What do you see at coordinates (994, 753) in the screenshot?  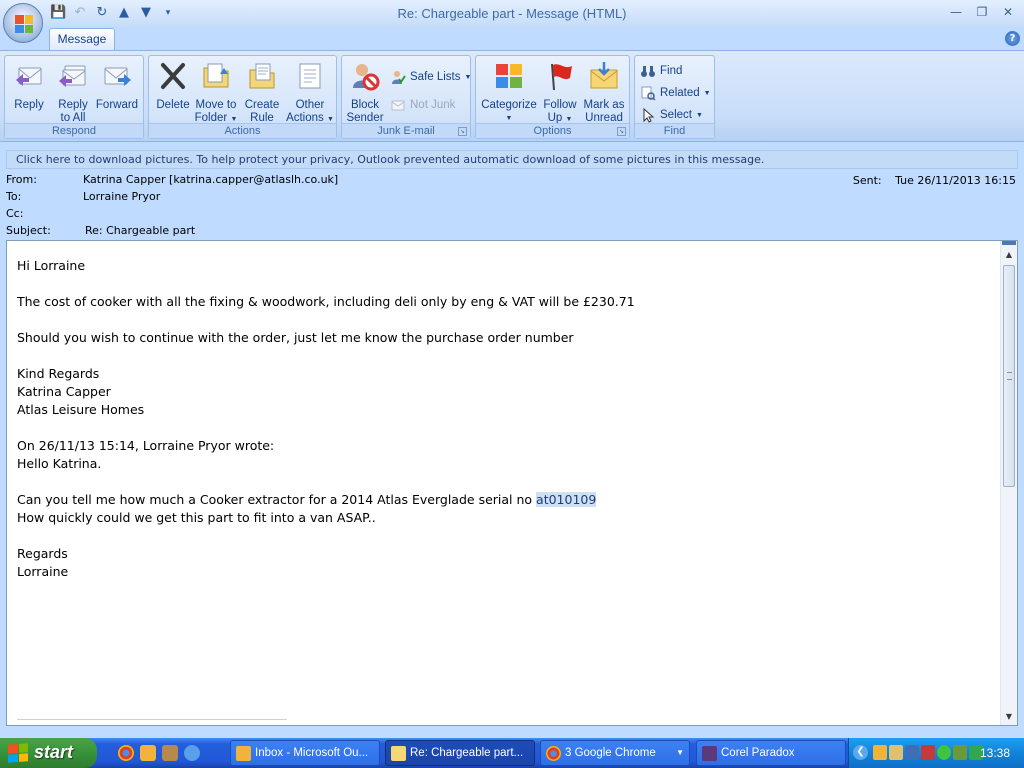 I see `clock: 13:38` at bounding box center [994, 753].